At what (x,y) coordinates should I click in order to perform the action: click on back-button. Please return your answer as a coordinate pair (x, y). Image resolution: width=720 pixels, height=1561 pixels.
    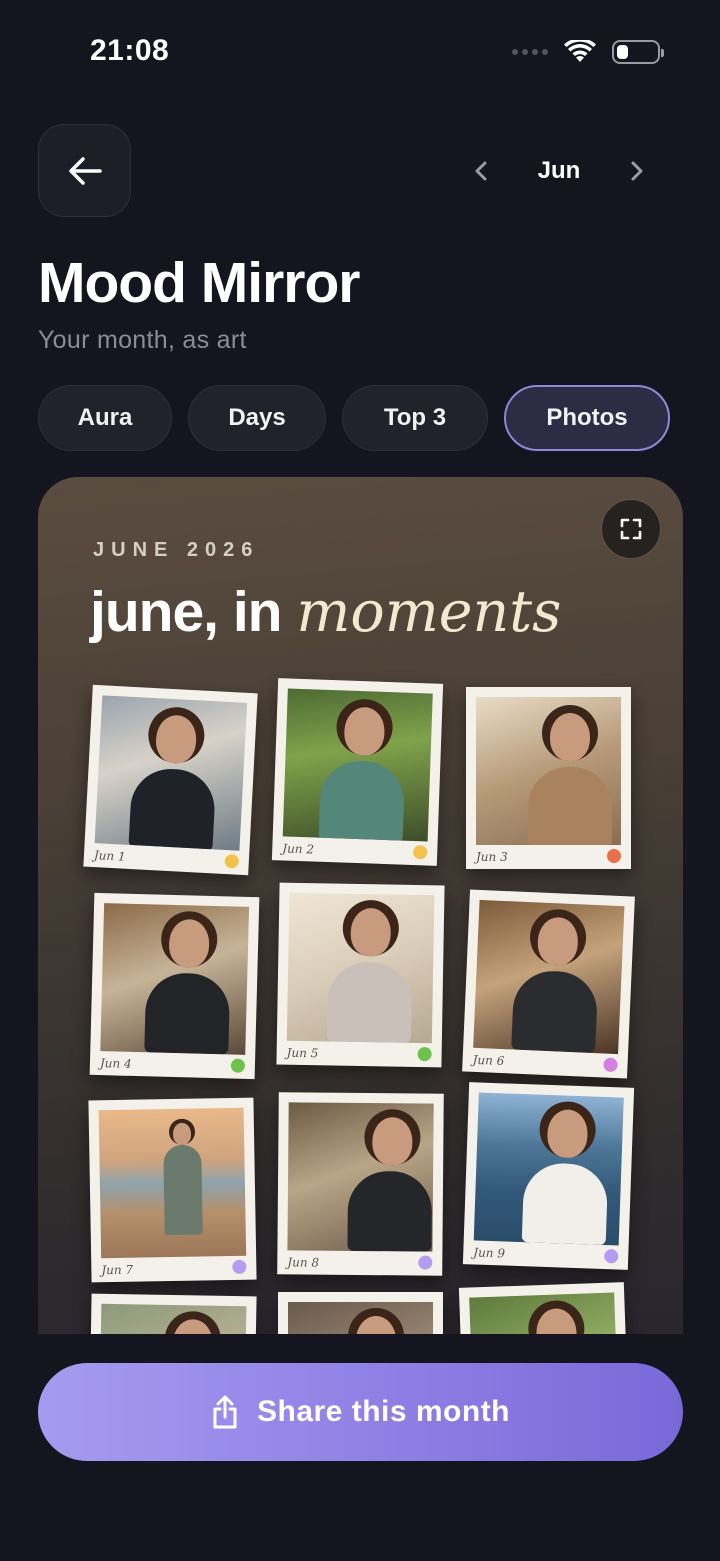
    Looking at the image, I should click on (84, 170).